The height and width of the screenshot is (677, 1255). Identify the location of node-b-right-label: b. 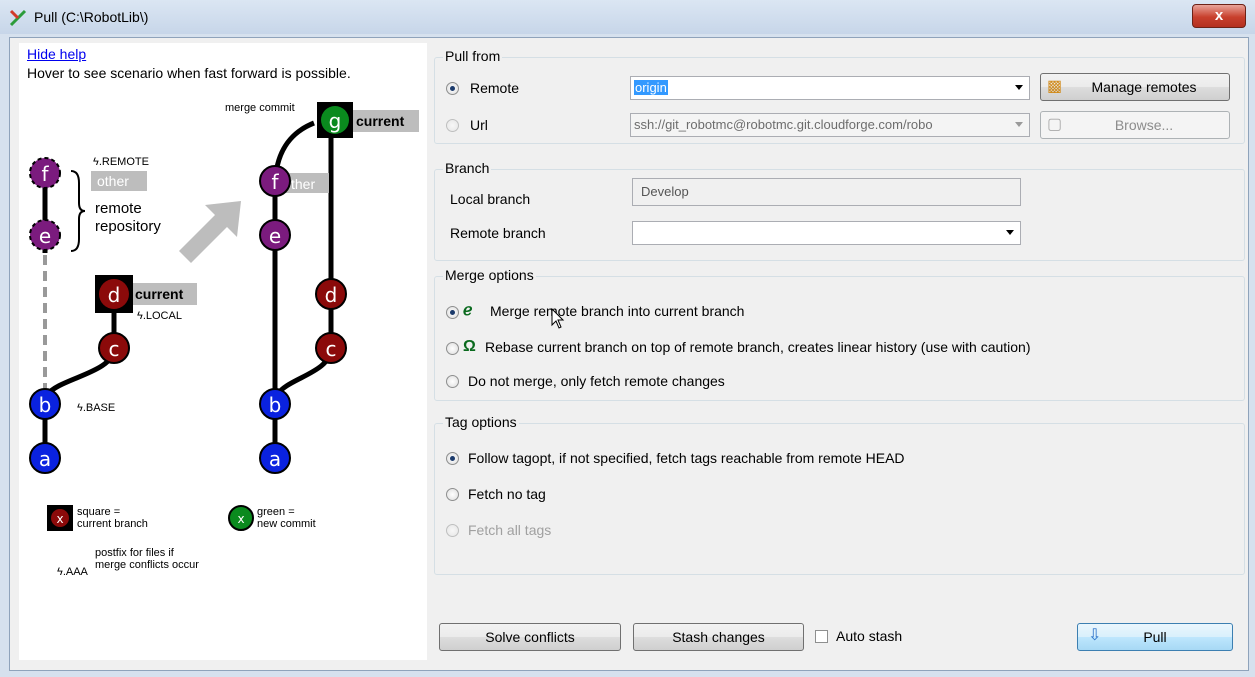
(275, 405).